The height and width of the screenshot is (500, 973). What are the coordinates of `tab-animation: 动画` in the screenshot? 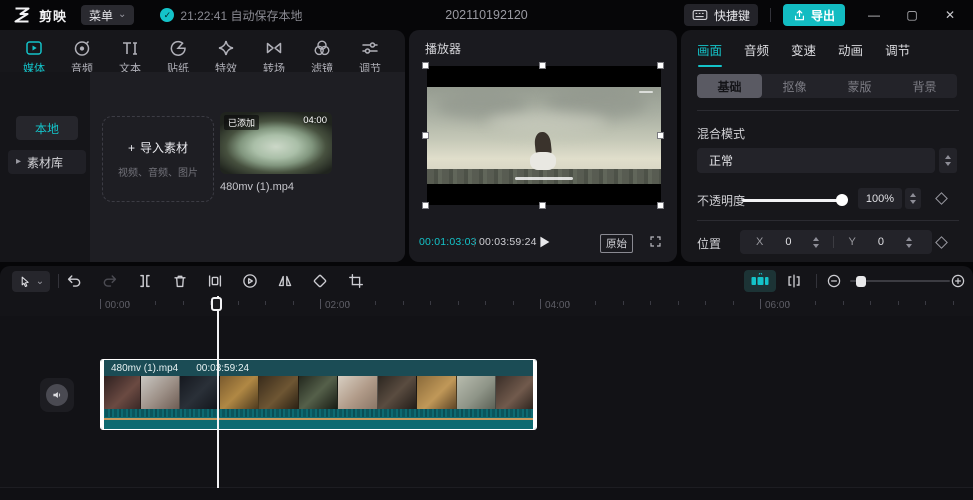 It's located at (850, 53).